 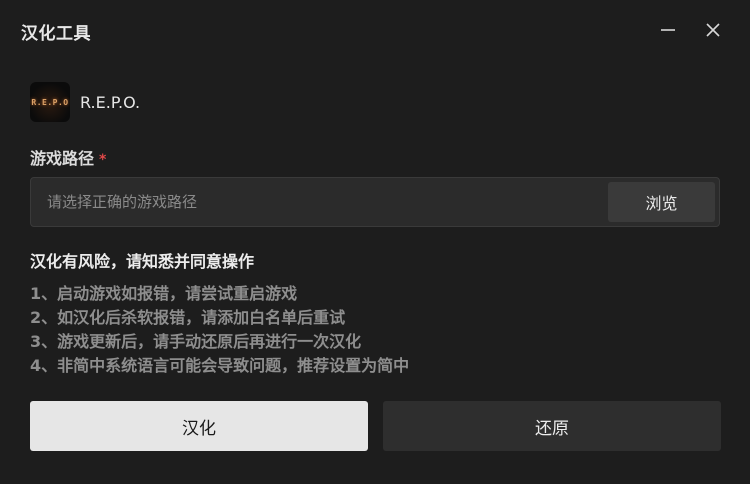 I want to click on game-info: R.E.P.O R.E.P.O., so click(x=85, y=102).